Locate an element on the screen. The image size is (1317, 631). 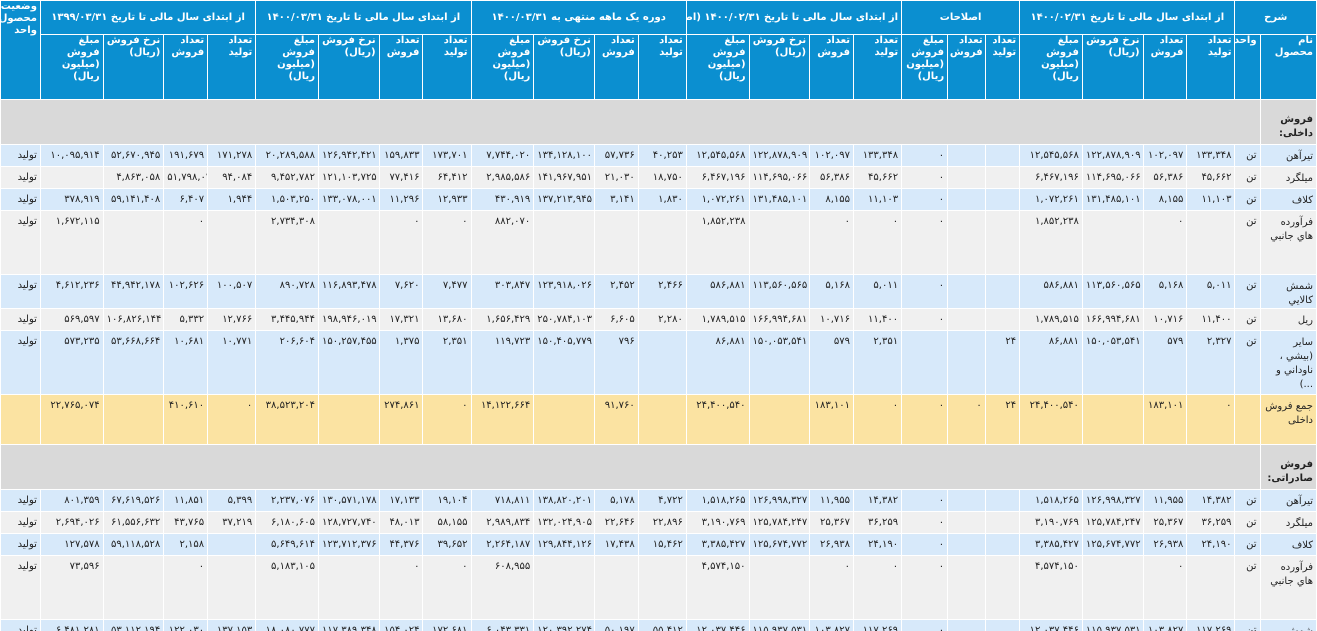
value-cell: ۹,۴۵۲,۷۸۲ is located at coordinates (287, 177).